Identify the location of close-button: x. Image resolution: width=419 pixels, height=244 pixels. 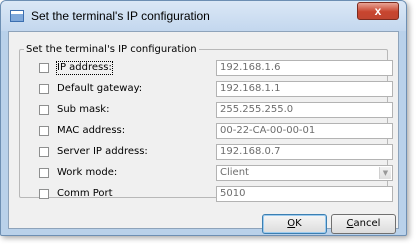
(378, 11).